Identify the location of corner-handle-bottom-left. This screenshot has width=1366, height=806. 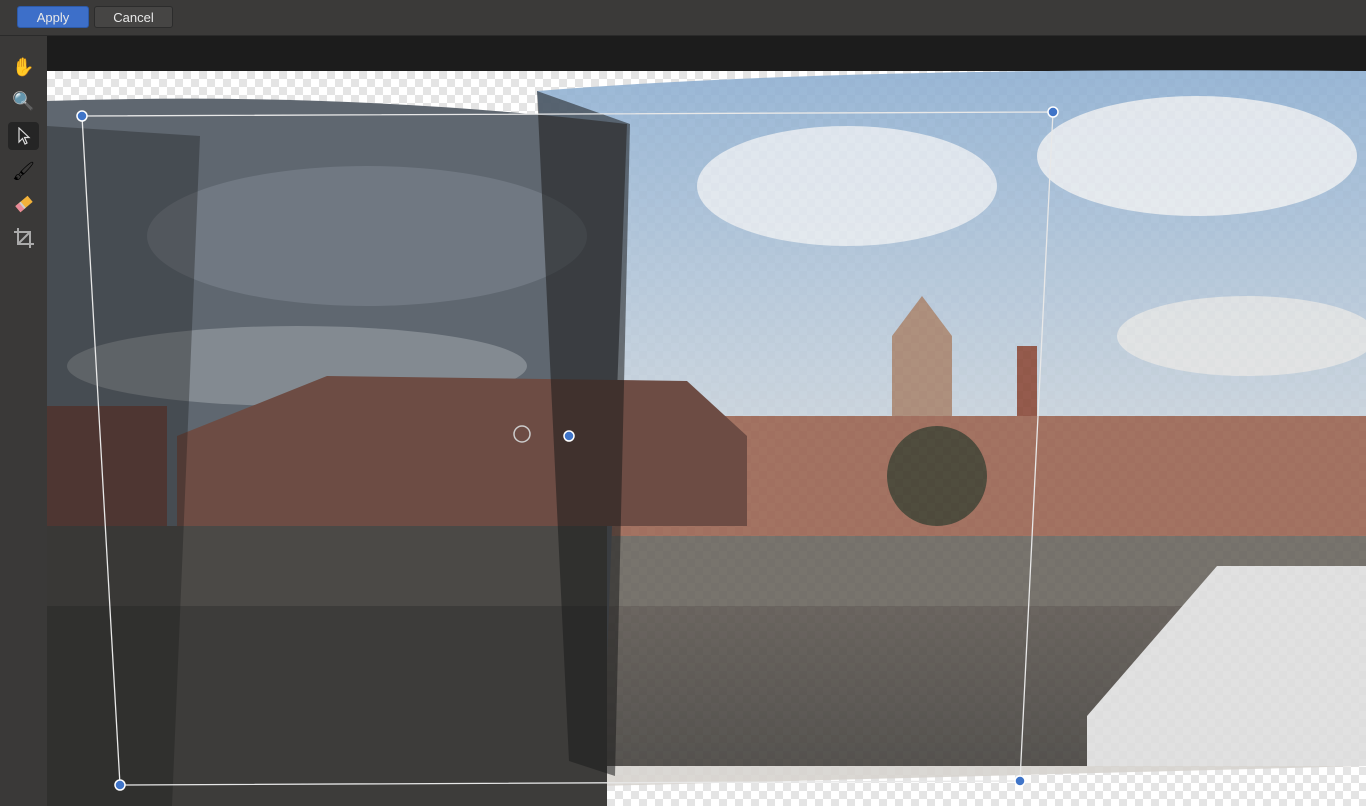
(120, 785).